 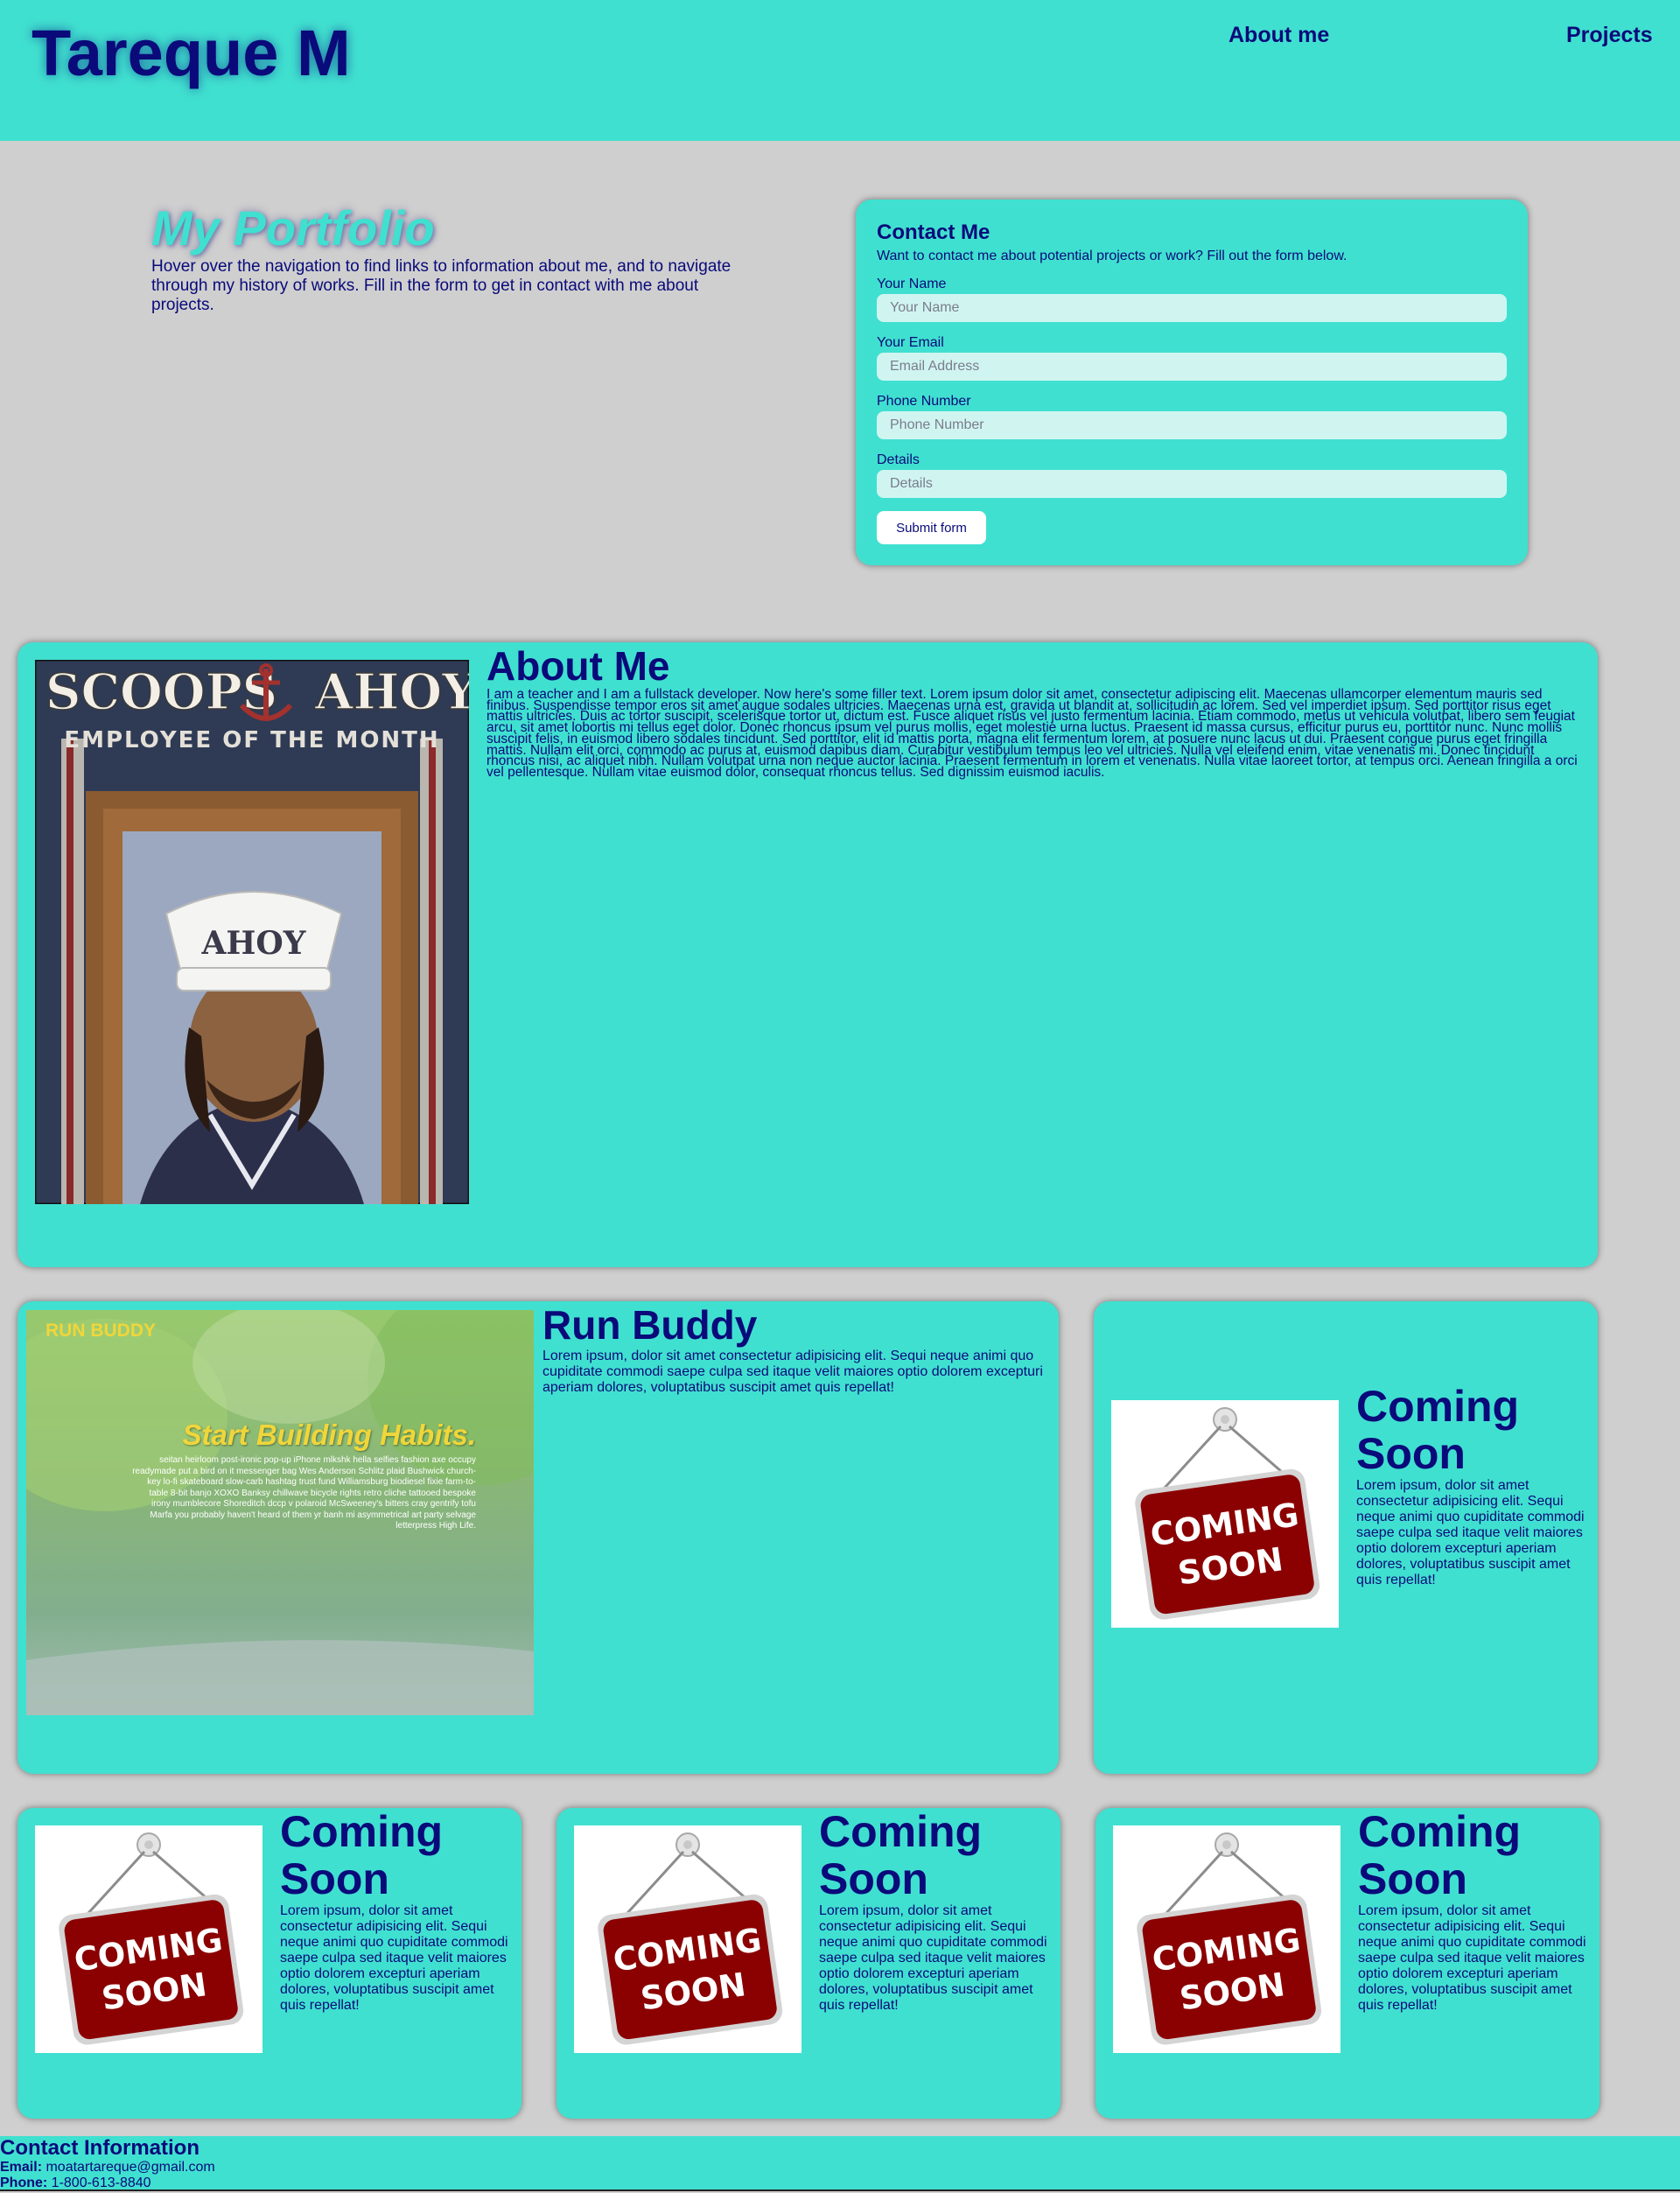 I want to click on email-input, so click(x=1192, y=367).